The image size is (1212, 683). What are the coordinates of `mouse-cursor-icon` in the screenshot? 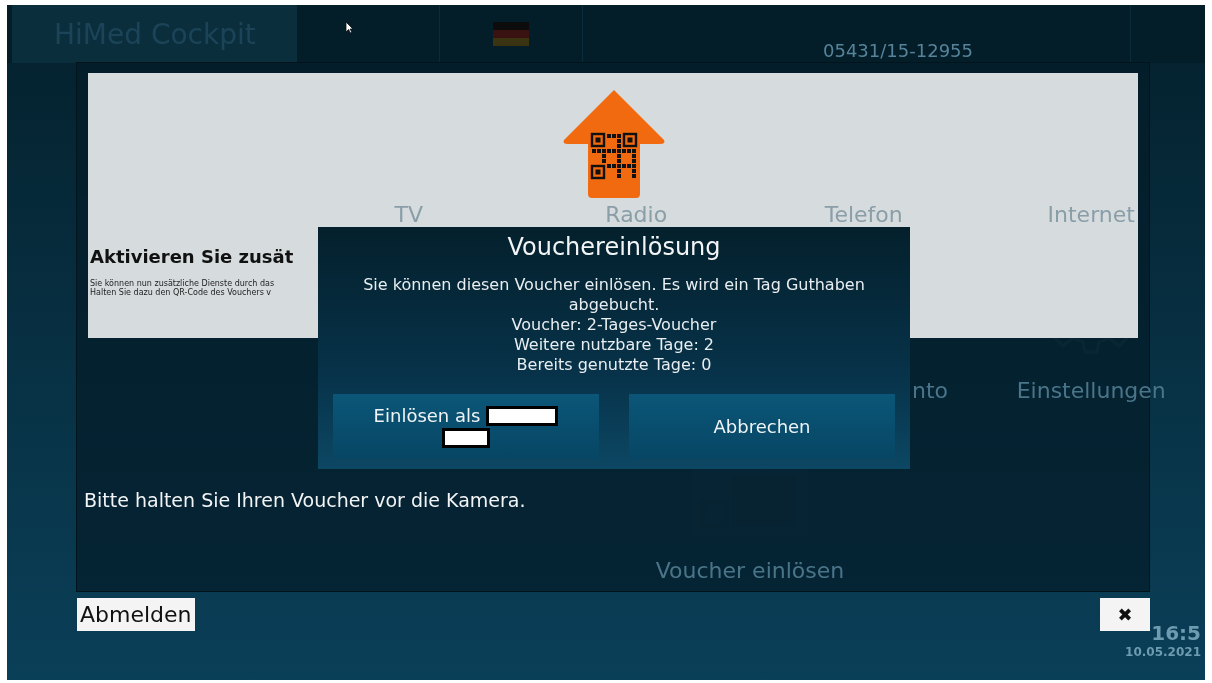 It's located at (349, 27).